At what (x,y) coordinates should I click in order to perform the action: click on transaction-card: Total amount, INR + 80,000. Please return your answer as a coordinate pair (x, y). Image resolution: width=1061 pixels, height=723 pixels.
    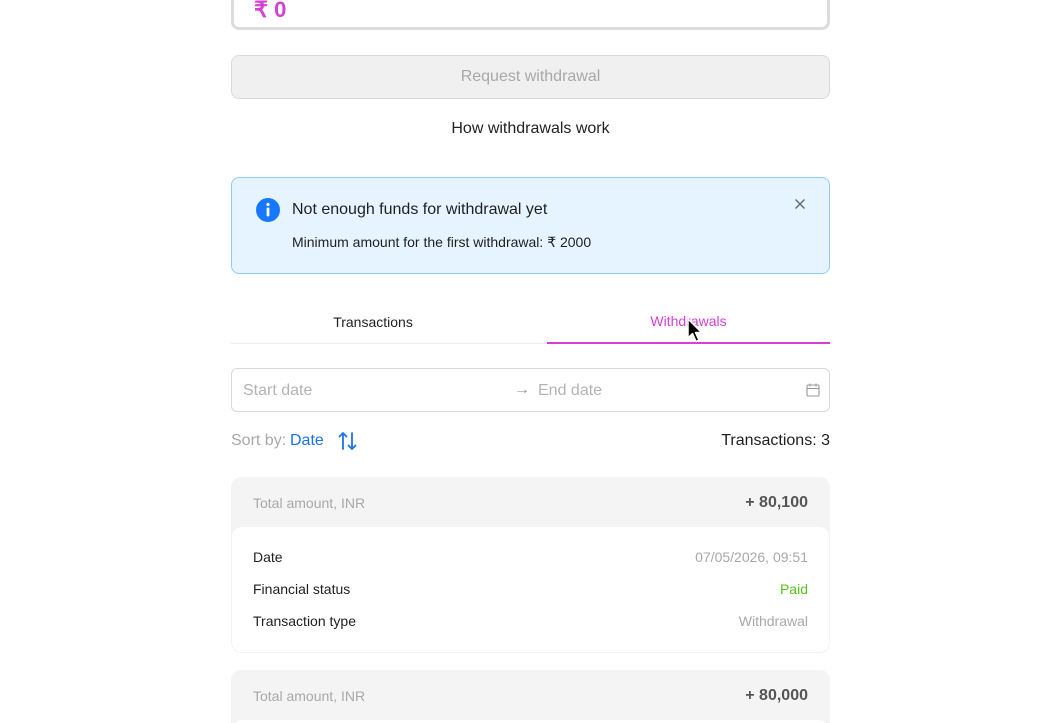
    Looking at the image, I should click on (530, 696).